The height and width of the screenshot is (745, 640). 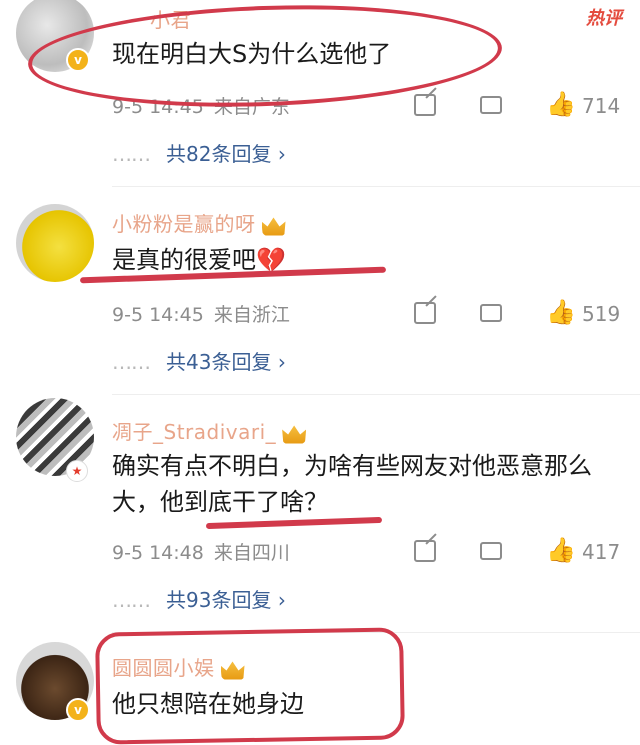 What do you see at coordinates (251, 315) in the screenshot?
I see `comment-location: 来自浙江` at bounding box center [251, 315].